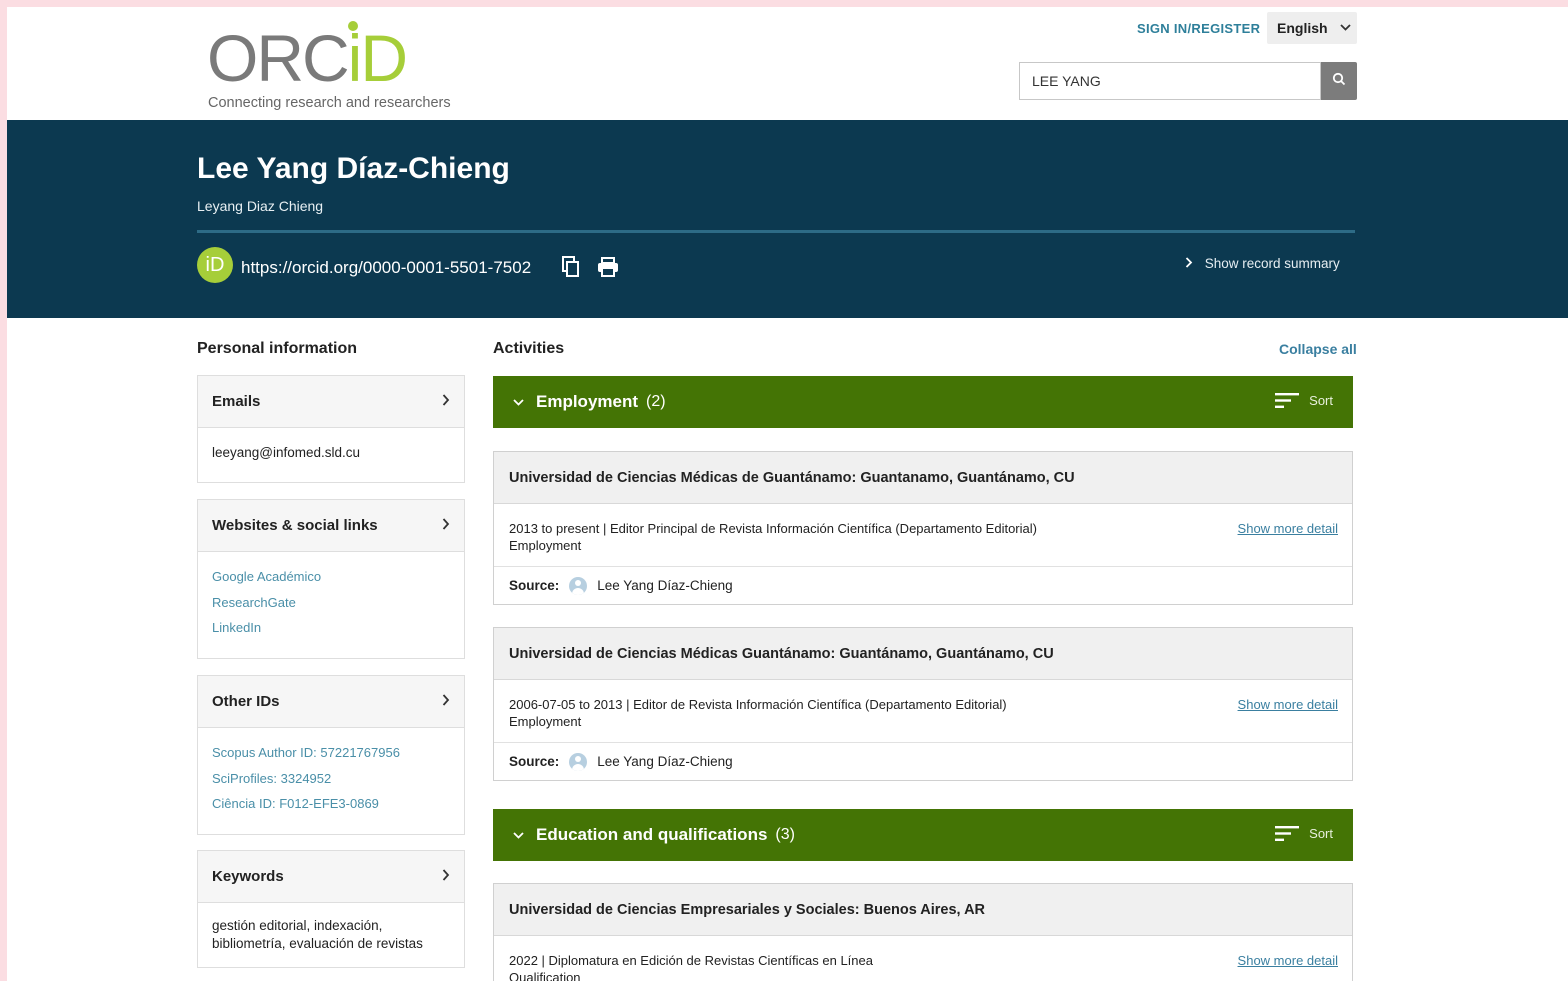  I want to click on search-button, so click(1339, 81).